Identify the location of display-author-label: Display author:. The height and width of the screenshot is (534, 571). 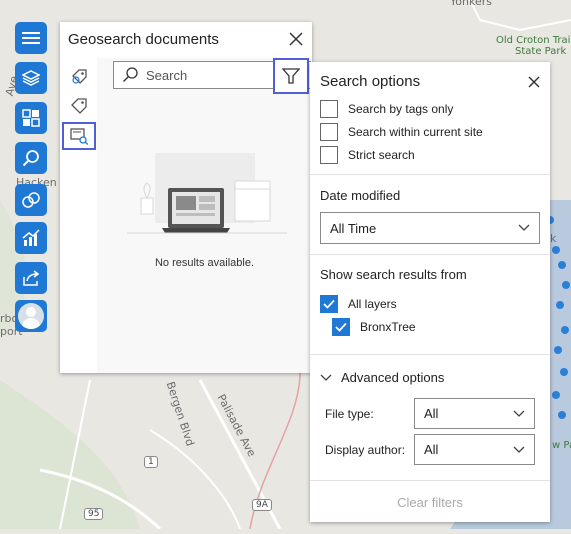
(365, 450).